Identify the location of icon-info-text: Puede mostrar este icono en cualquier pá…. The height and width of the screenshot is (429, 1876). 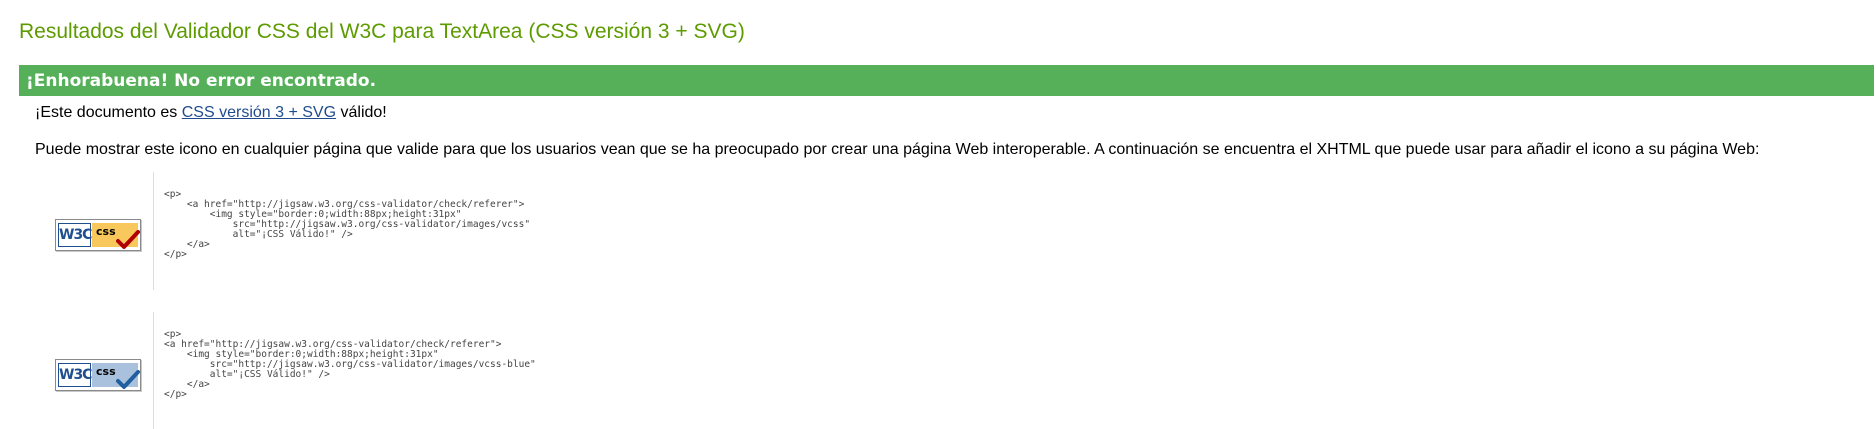
(897, 149).